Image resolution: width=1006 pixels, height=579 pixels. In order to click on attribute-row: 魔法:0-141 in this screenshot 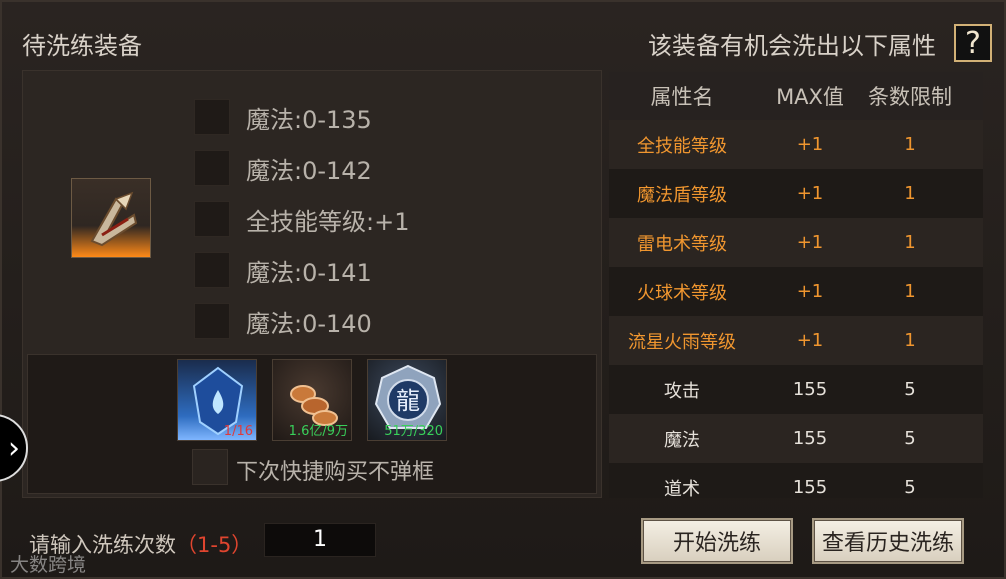, I will do `click(283, 270)`.